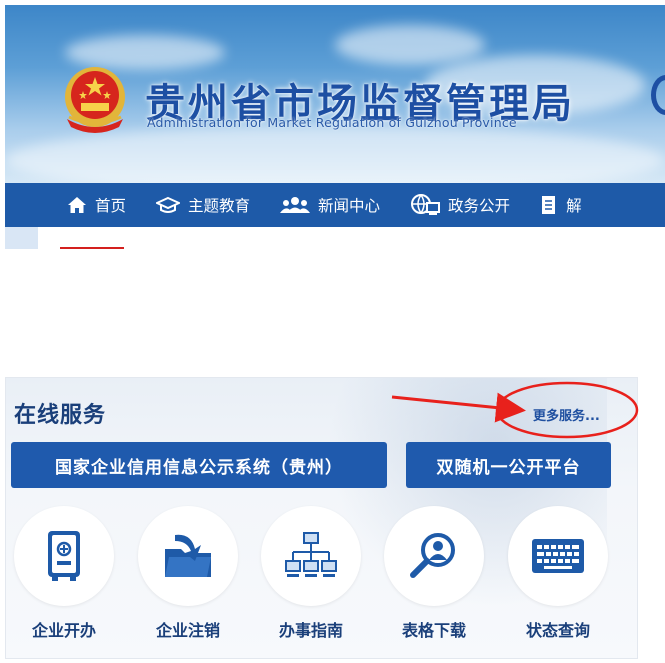 This screenshot has height=663, width=665. What do you see at coordinates (187, 630) in the screenshot?
I see `service-label: 企业注销` at bounding box center [187, 630].